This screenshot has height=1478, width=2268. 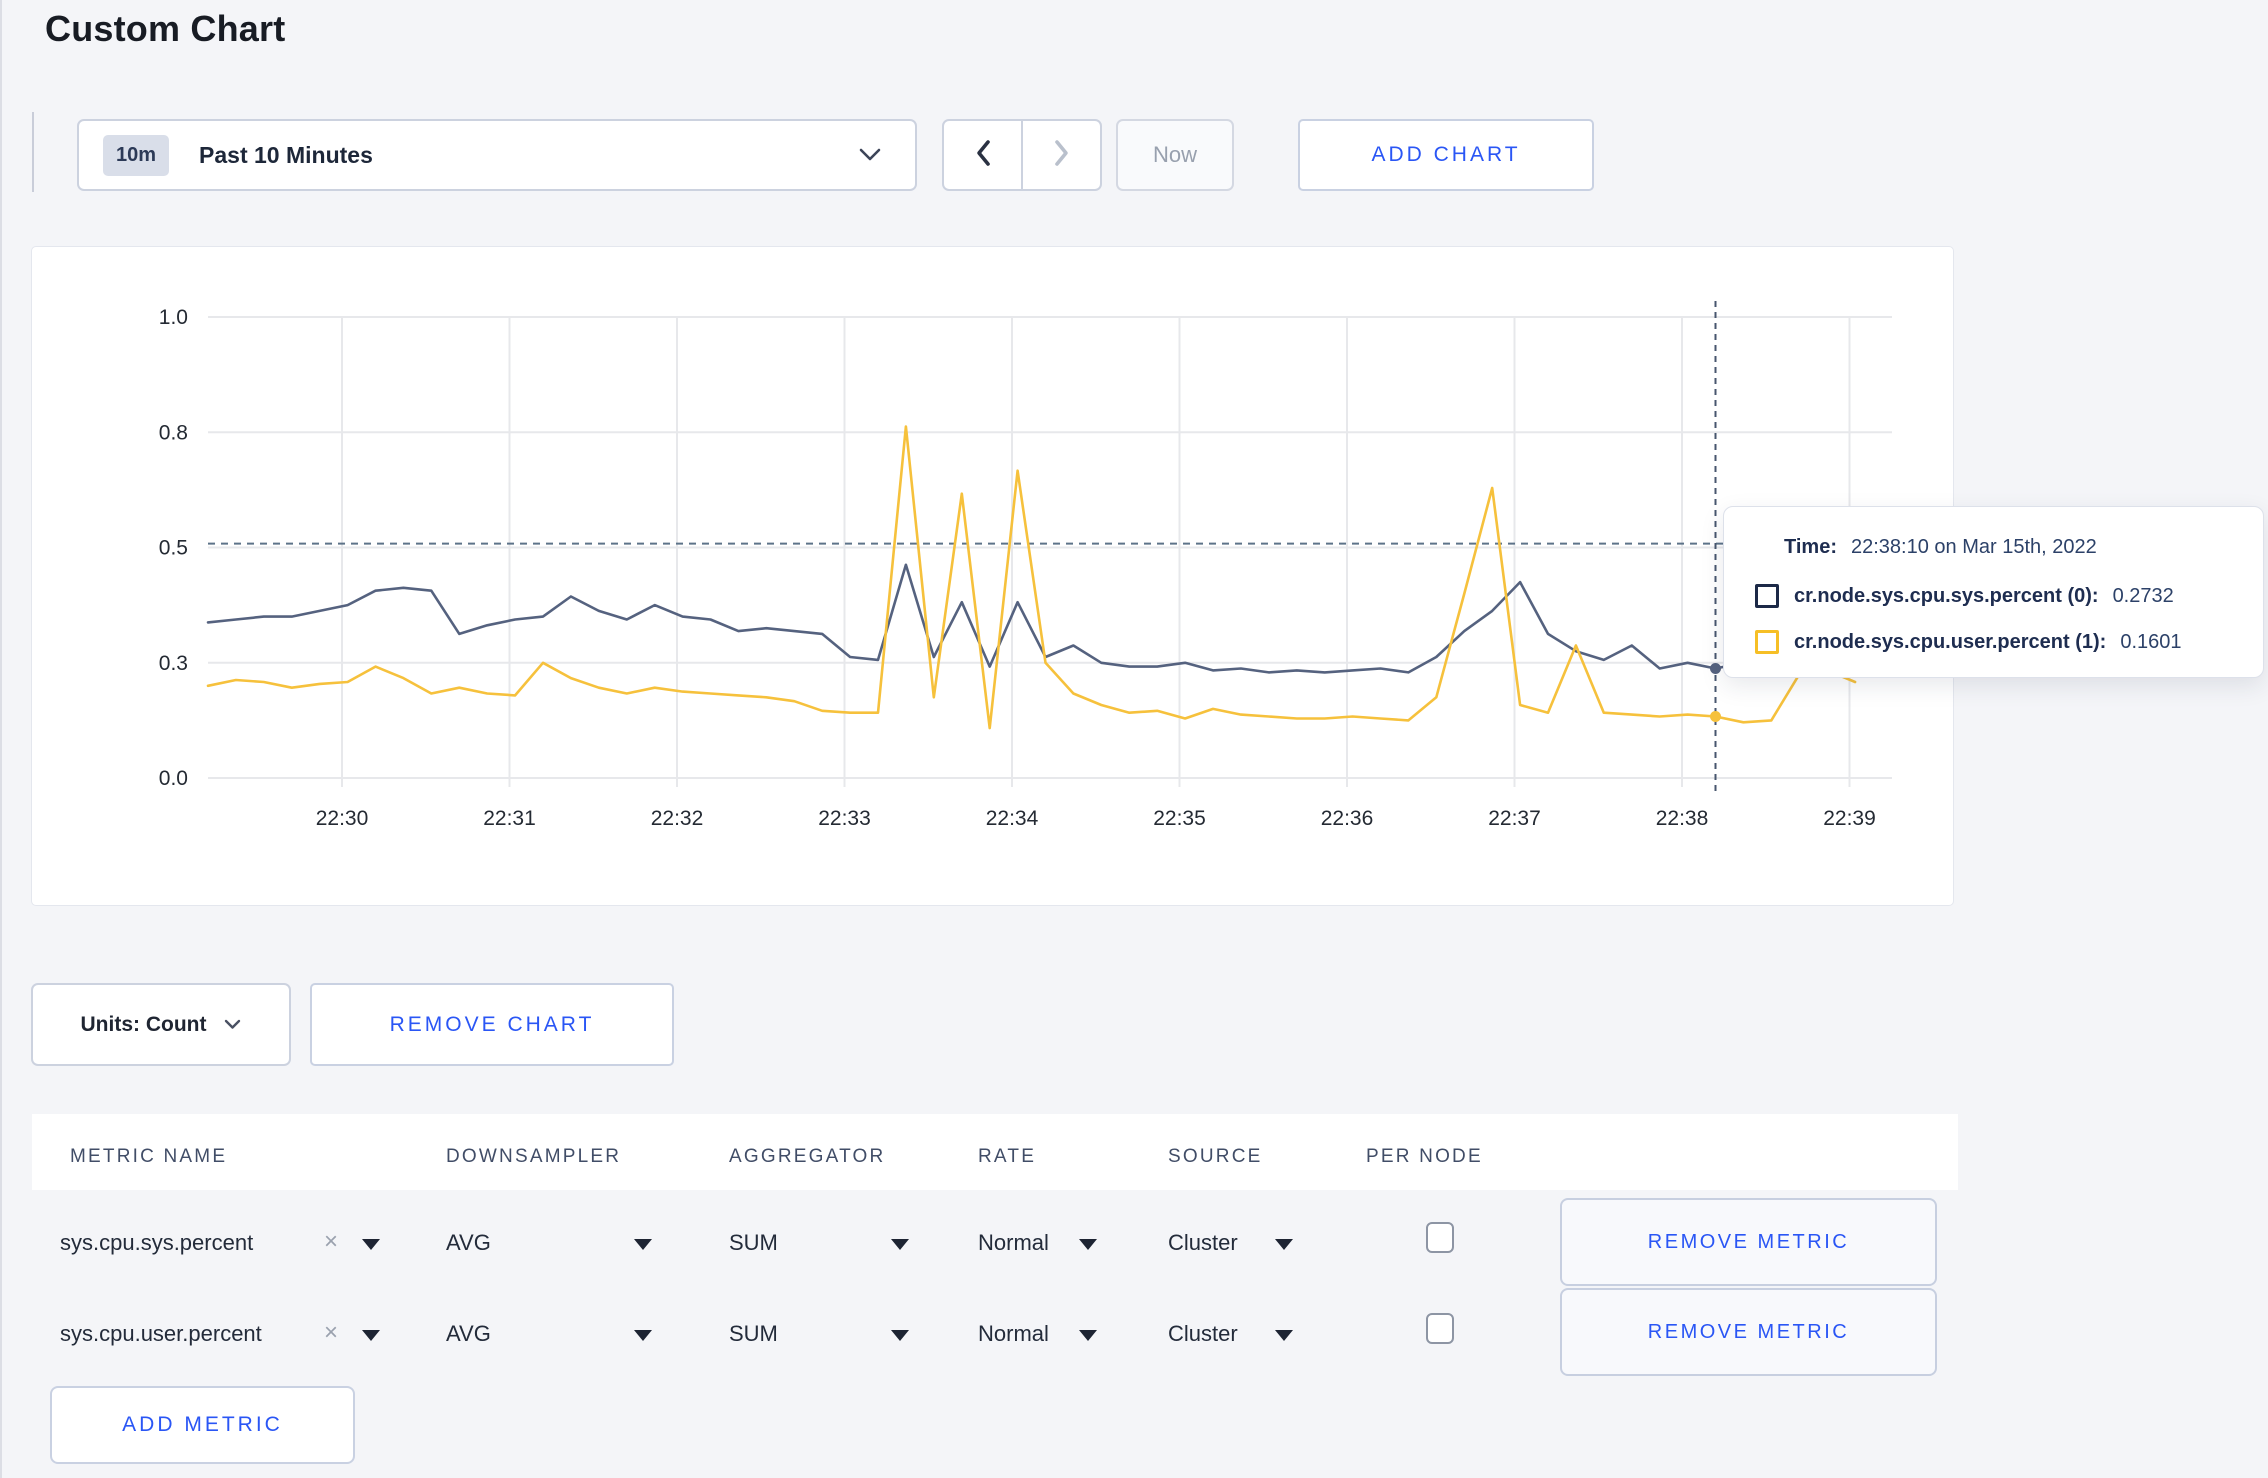 What do you see at coordinates (1973, 546) in the screenshot?
I see `tooltip-time-value: 22:38:10 on Mar 15th, 2022` at bounding box center [1973, 546].